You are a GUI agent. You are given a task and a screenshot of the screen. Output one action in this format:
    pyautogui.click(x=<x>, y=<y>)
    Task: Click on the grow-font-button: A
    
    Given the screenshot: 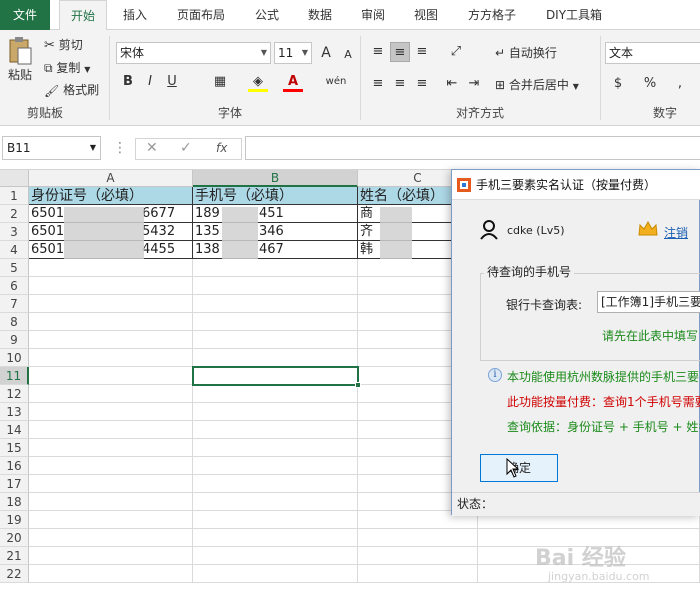 What is the action you would take?
    pyautogui.click(x=326, y=53)
    